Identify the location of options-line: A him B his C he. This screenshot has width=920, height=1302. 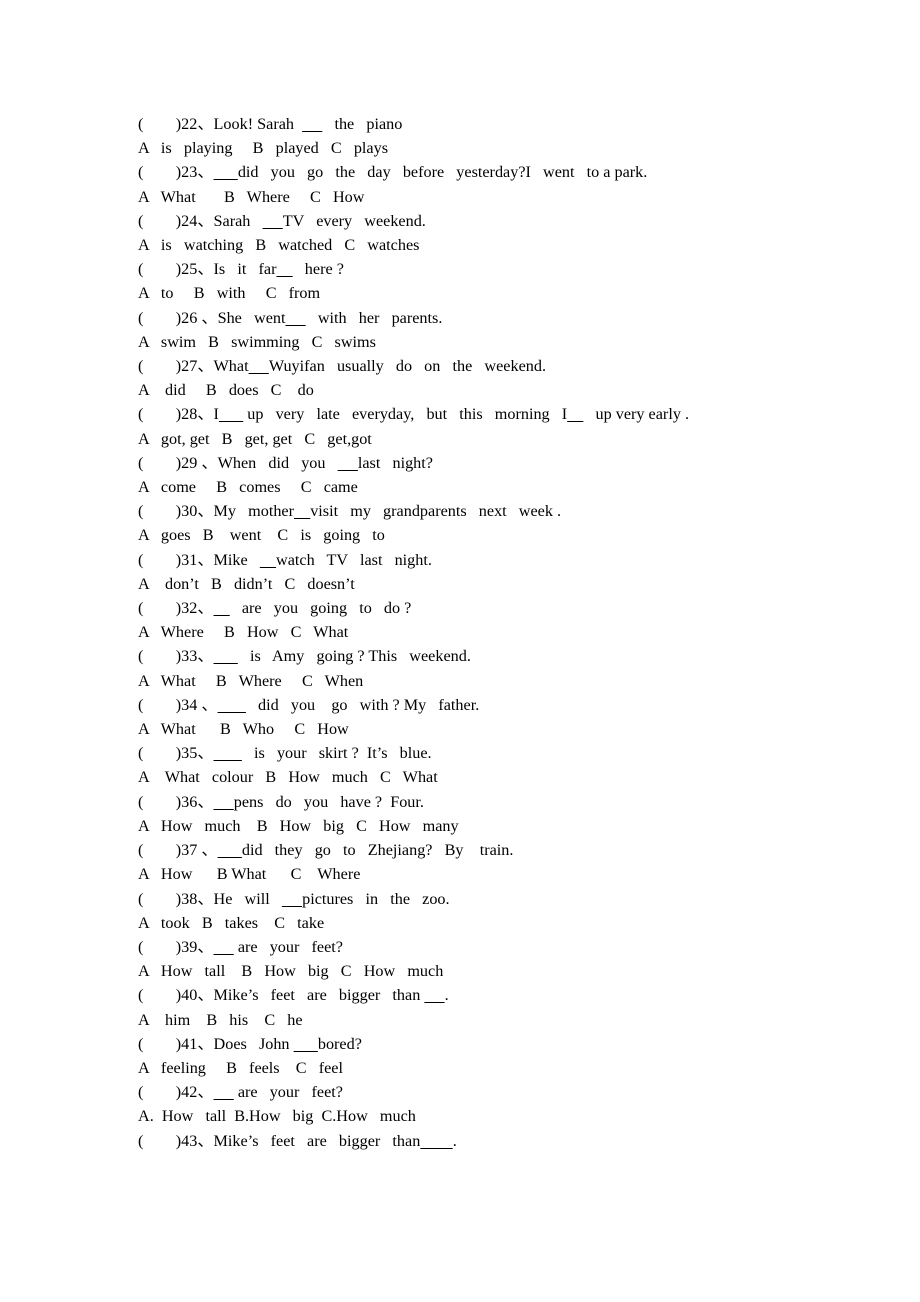
(461, 1020).